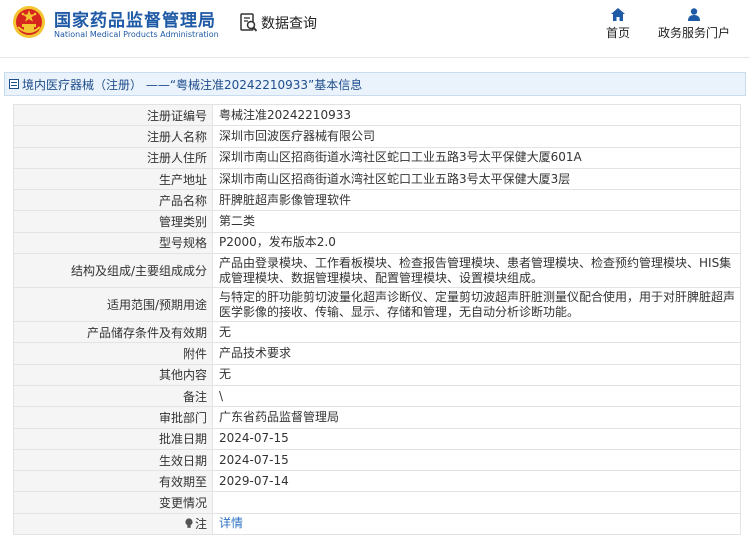 This screenshot has width=750, height=552. I want to click on row-label: 有效期至, so click(113, 481).